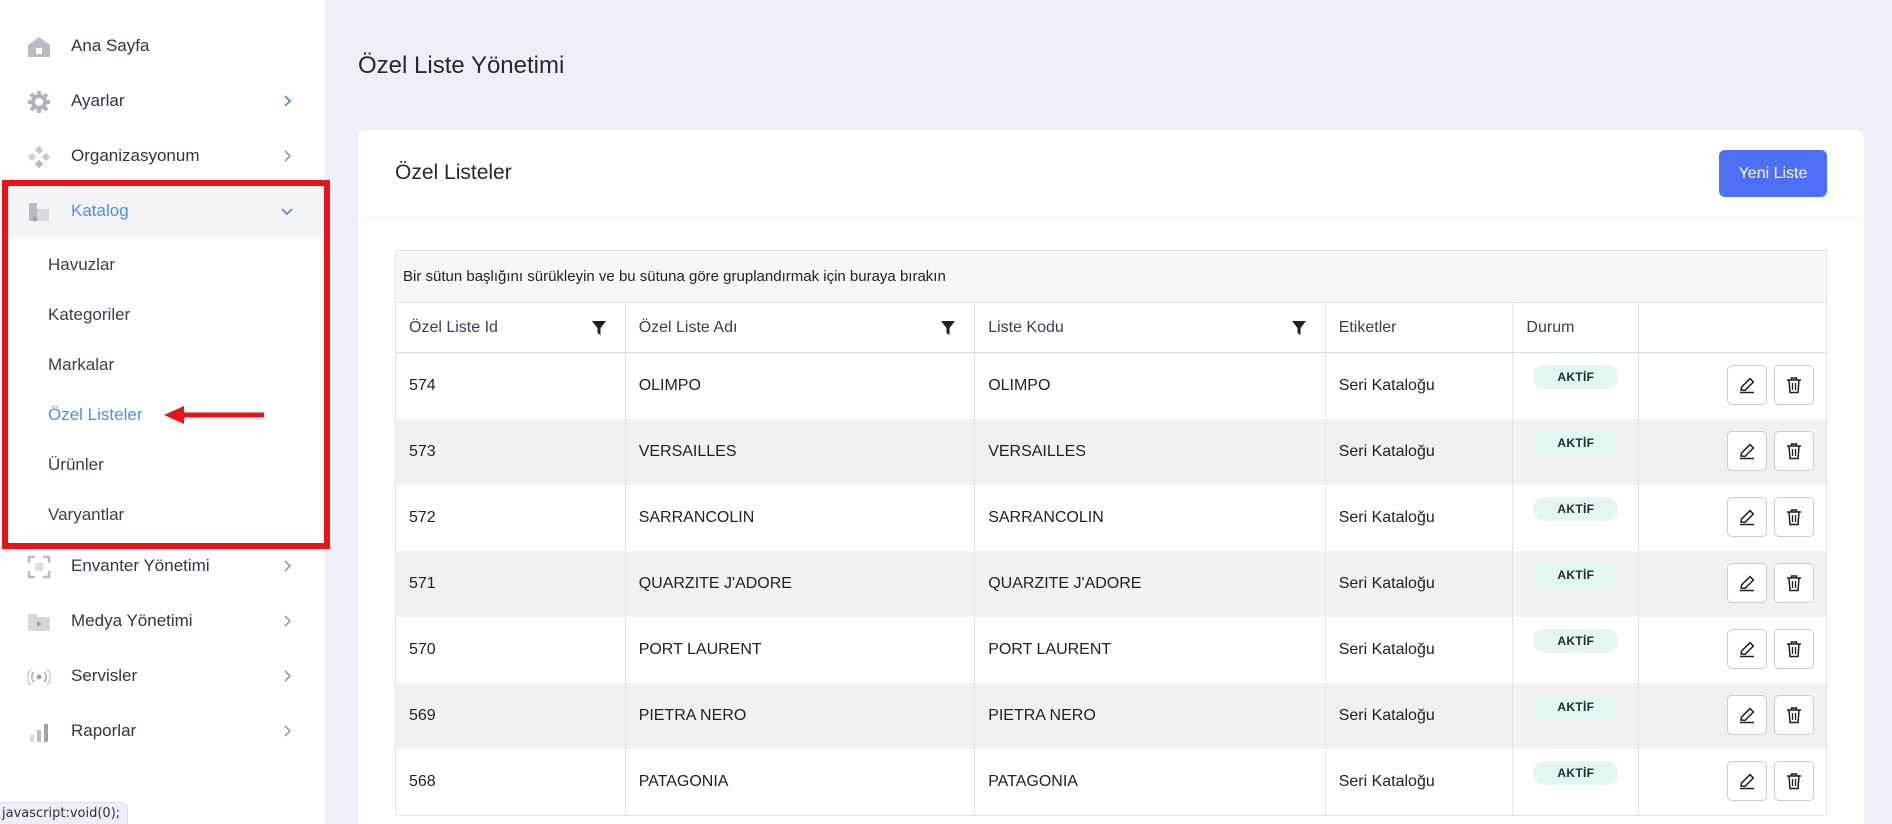  I want to click on sidebar-item-label: Medya Yönetimi, so click(132, 620).